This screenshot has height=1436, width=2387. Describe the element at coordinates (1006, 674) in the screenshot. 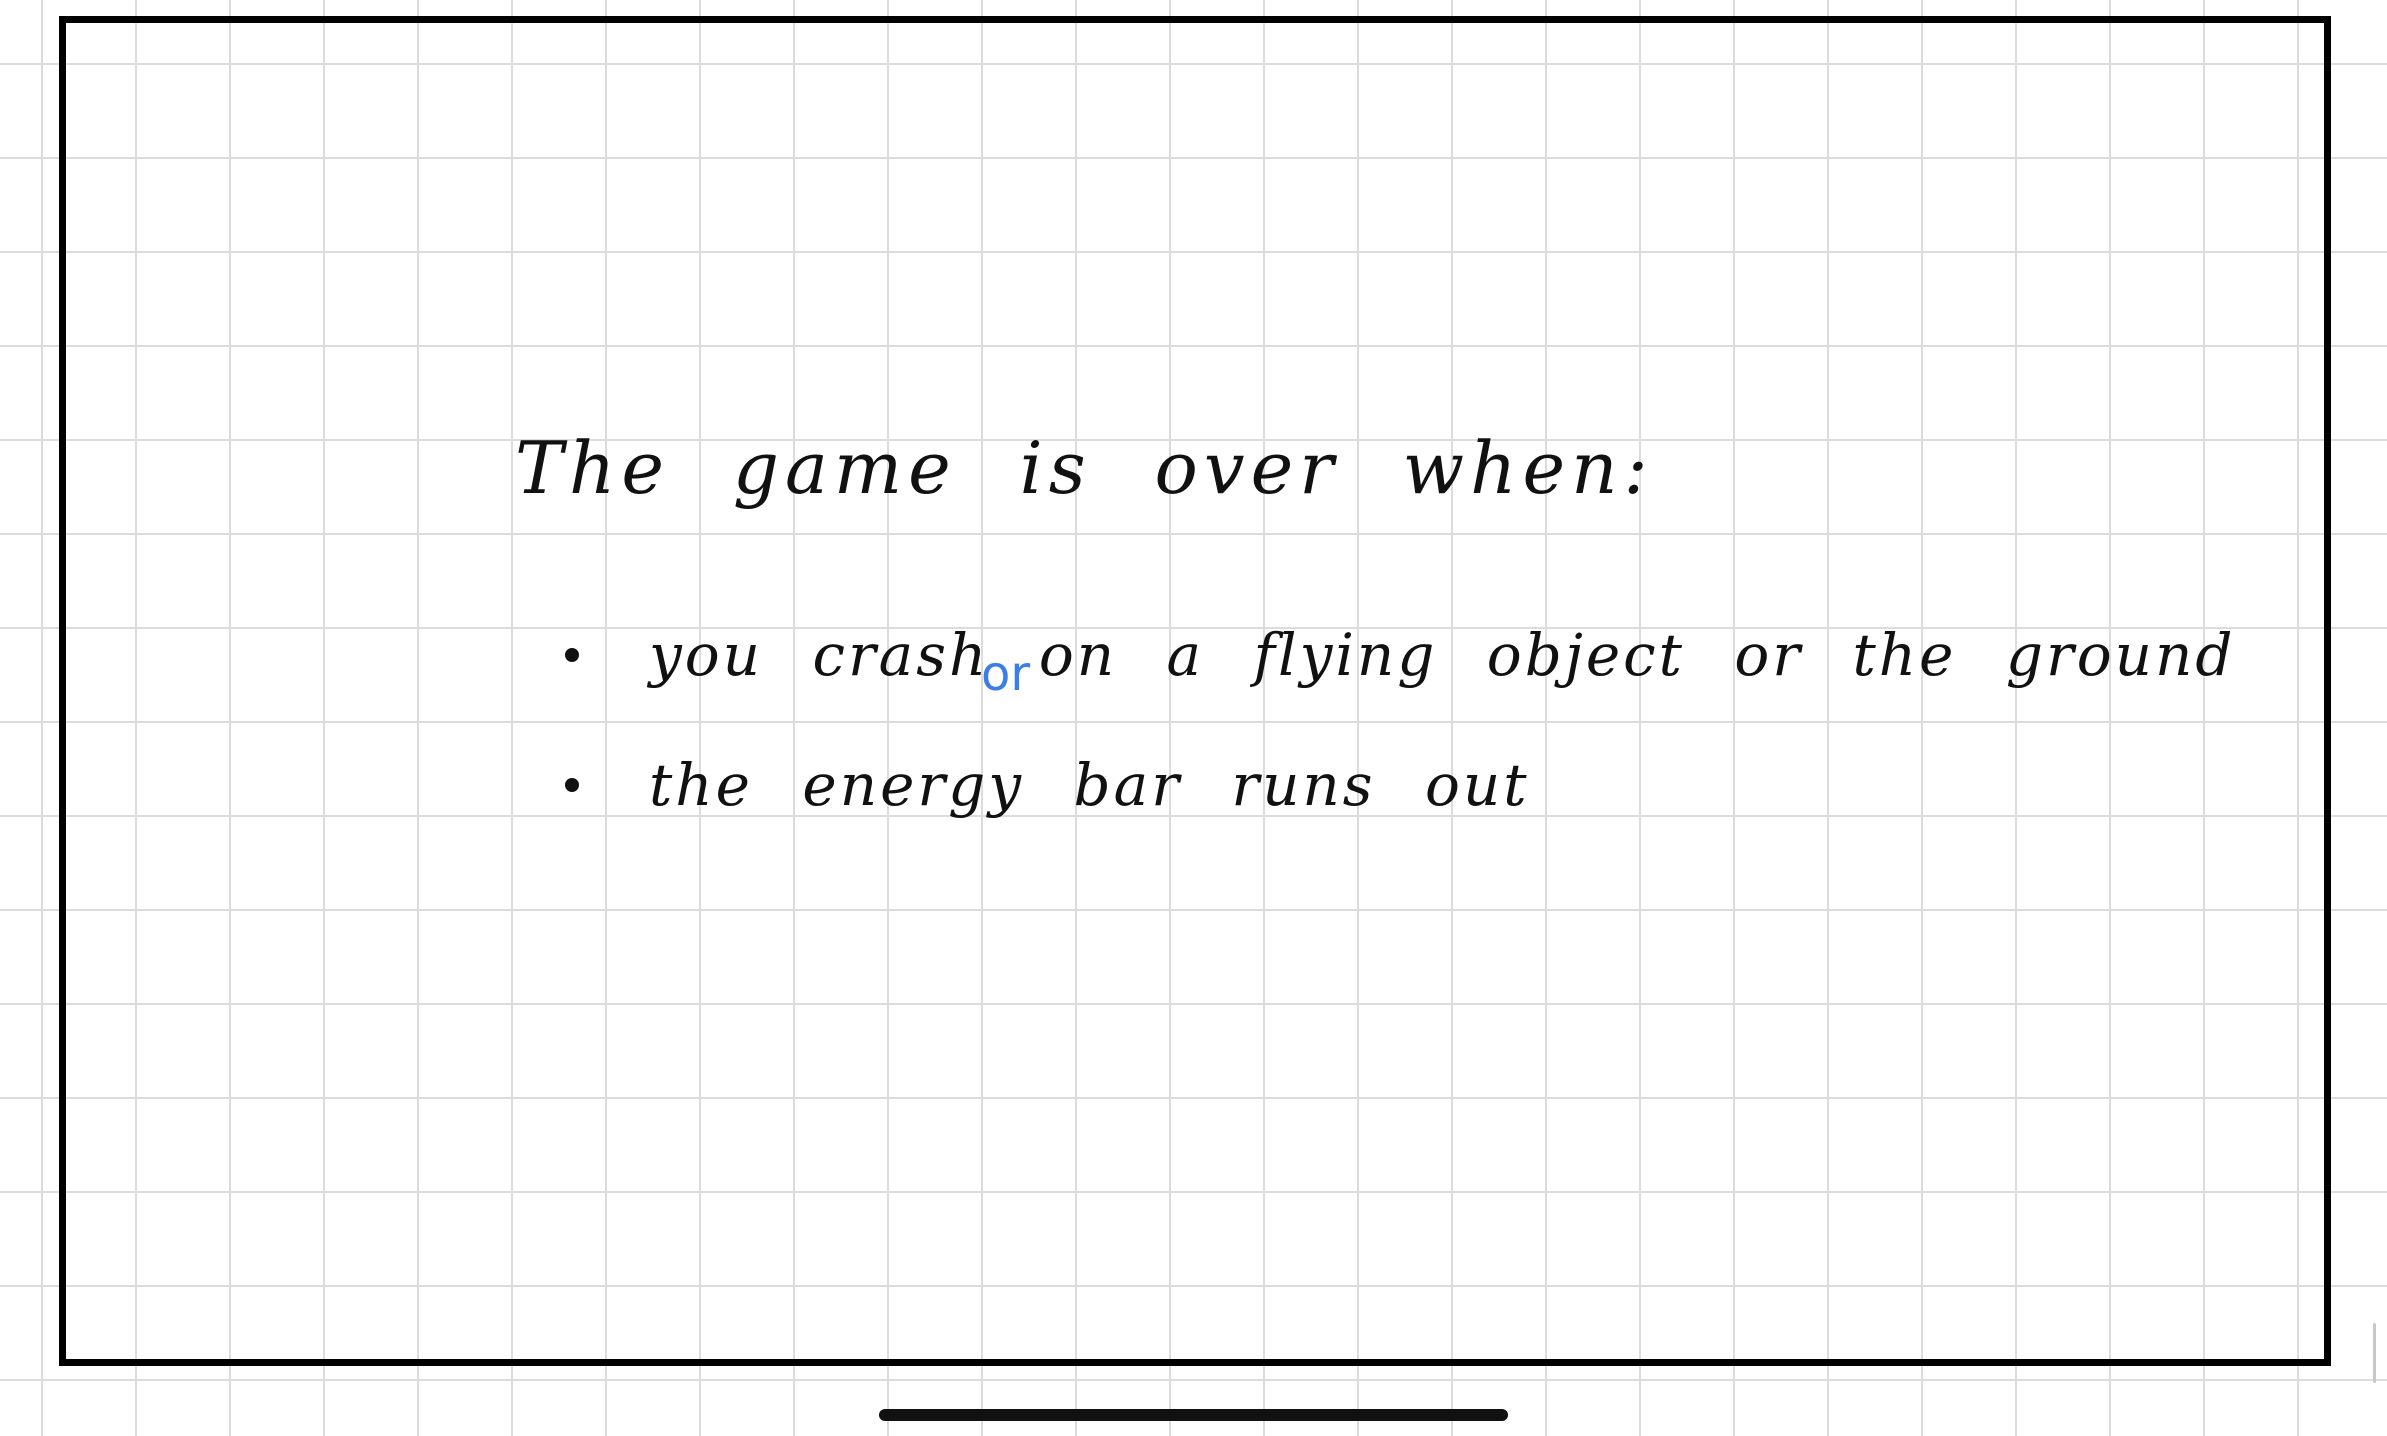

I see `inserted-annotation: or` at that location.